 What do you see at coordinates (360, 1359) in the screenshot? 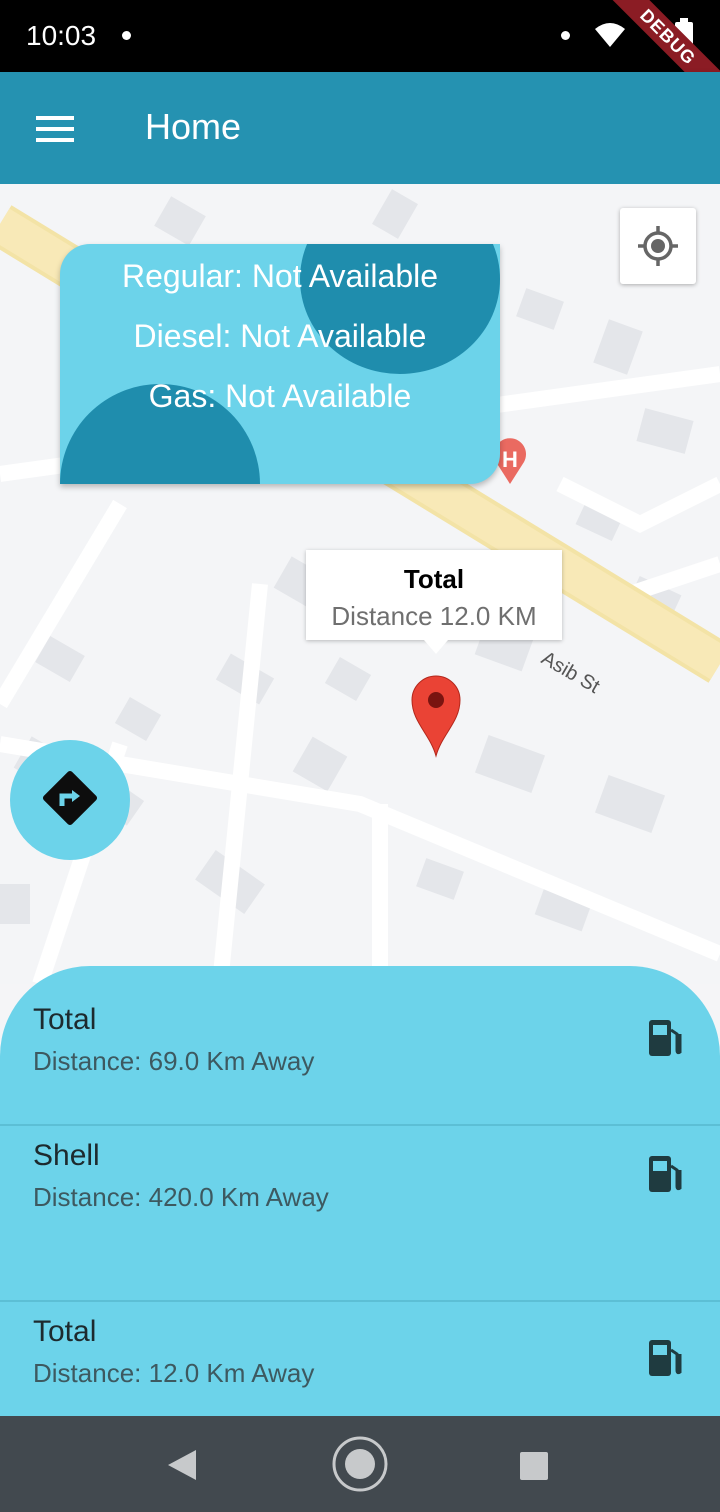
I see `station-list-item: Total Distance: 12.0 Km Away` at bounding box center [360, 1359].